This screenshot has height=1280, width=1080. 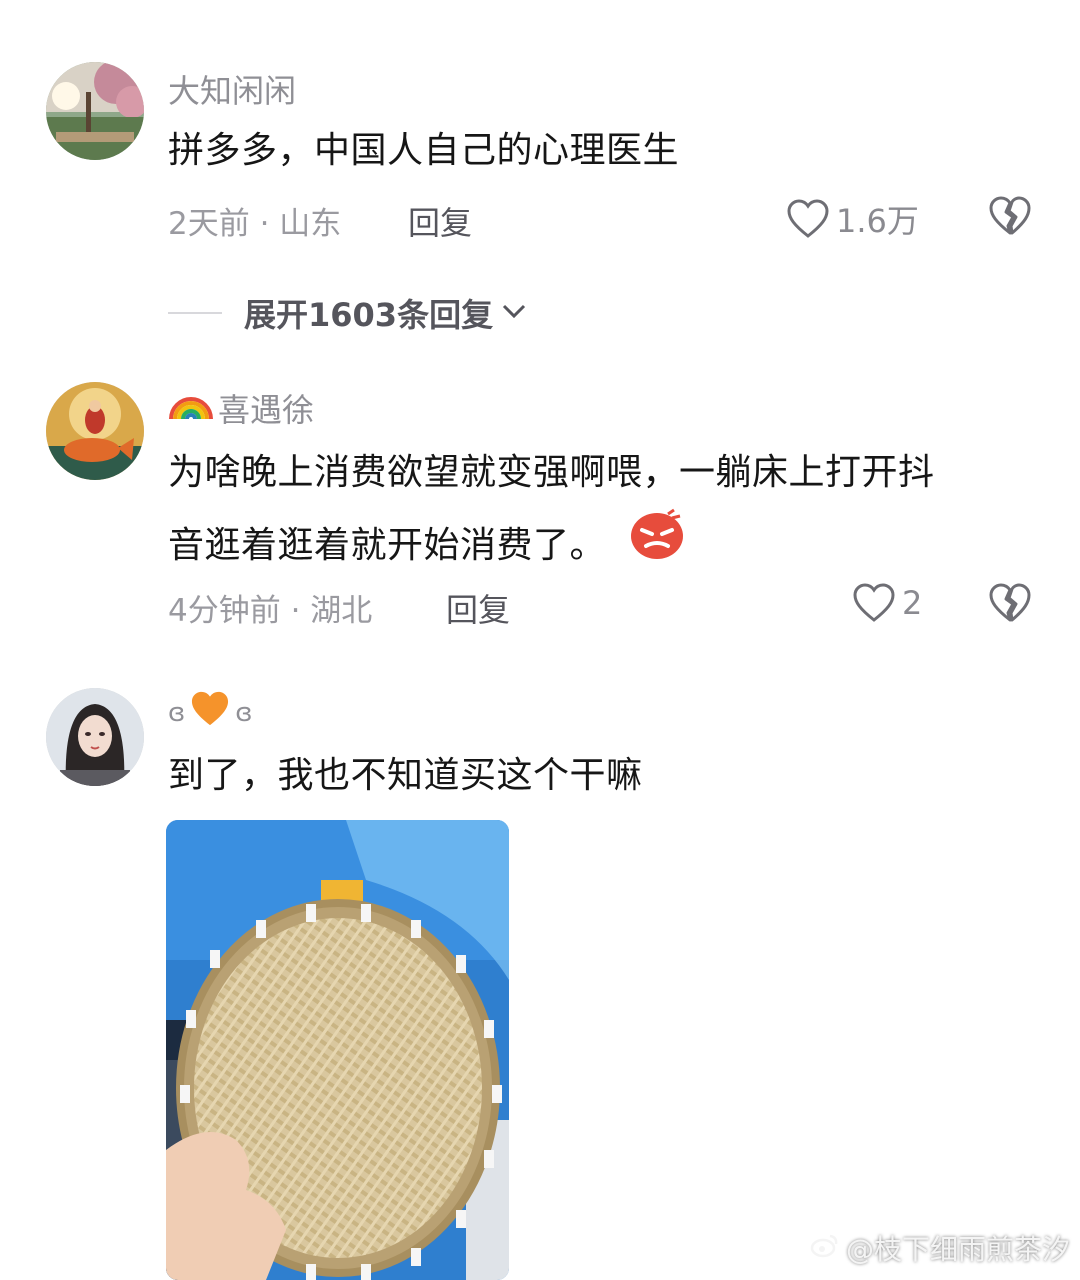 What do you see at coordinates (405, 775) in the screenshot?
I see `comment-text: 到了，我也不知道买这个干嘛` at bounding box center [405, 775].